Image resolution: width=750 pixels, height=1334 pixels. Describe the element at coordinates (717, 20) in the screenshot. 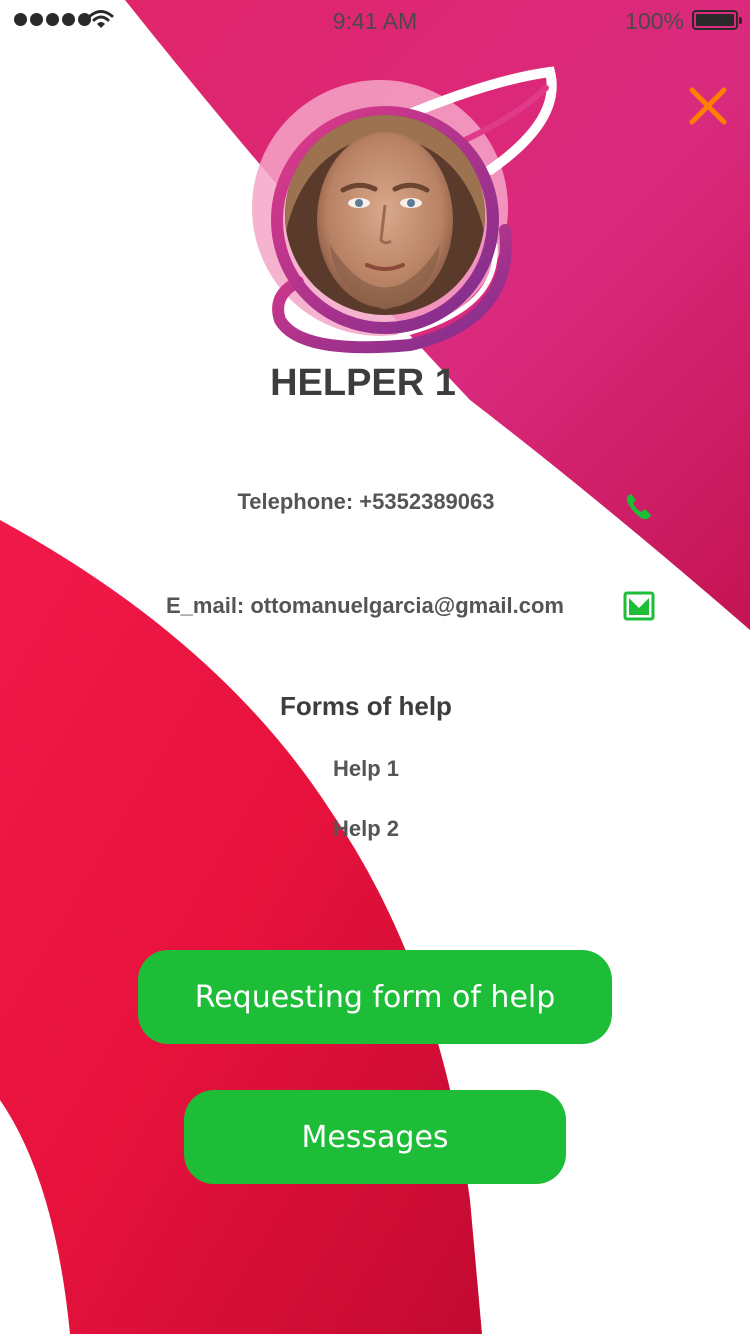

I see `battery-icon` at that location.